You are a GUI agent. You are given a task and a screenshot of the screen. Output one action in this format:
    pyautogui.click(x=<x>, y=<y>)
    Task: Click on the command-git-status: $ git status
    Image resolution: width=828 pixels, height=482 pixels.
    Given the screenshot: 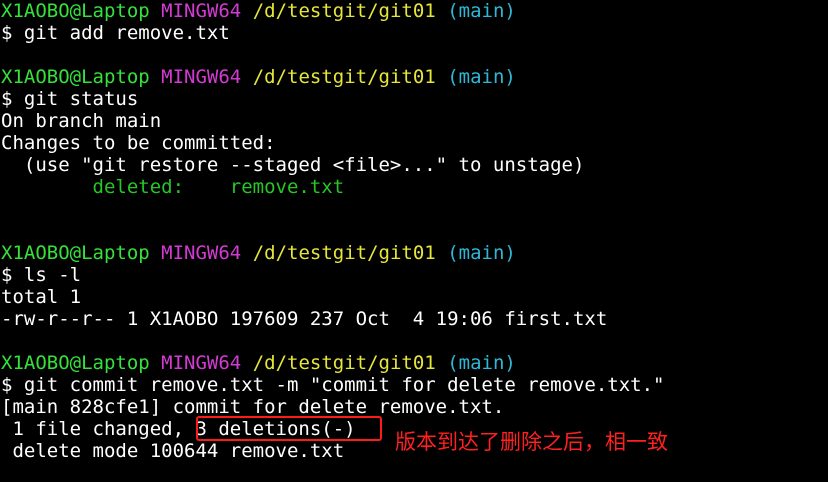 What is the action you would take?
    pyautogui.click(x=70, y=99)
    